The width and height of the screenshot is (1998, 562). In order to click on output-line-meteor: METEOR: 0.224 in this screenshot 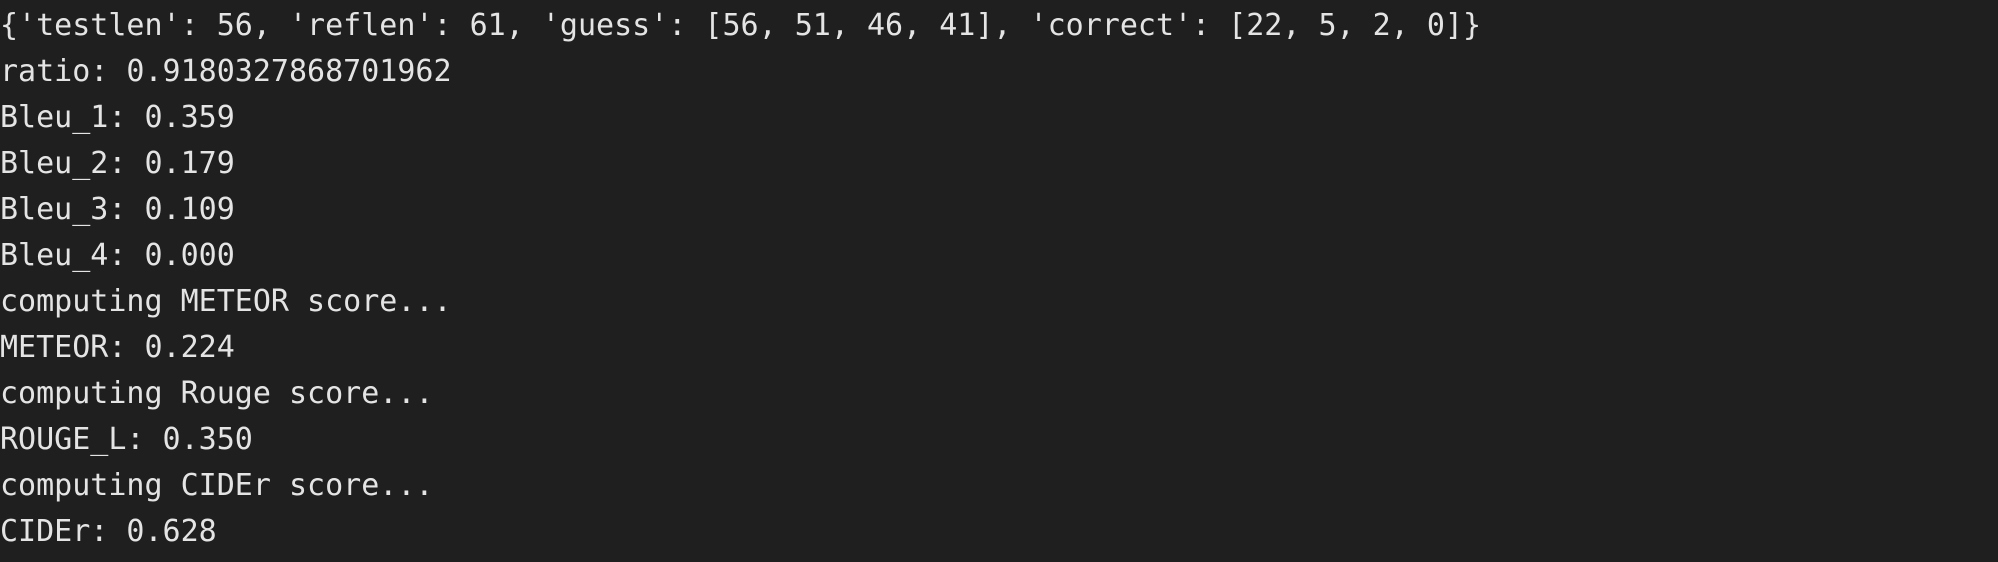, I will do `click(117, 347)`.